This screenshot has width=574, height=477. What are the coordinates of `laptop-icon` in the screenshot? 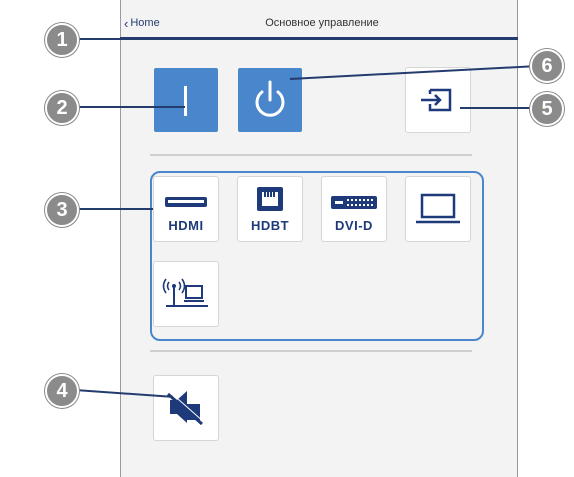 It's located at (438, 208).